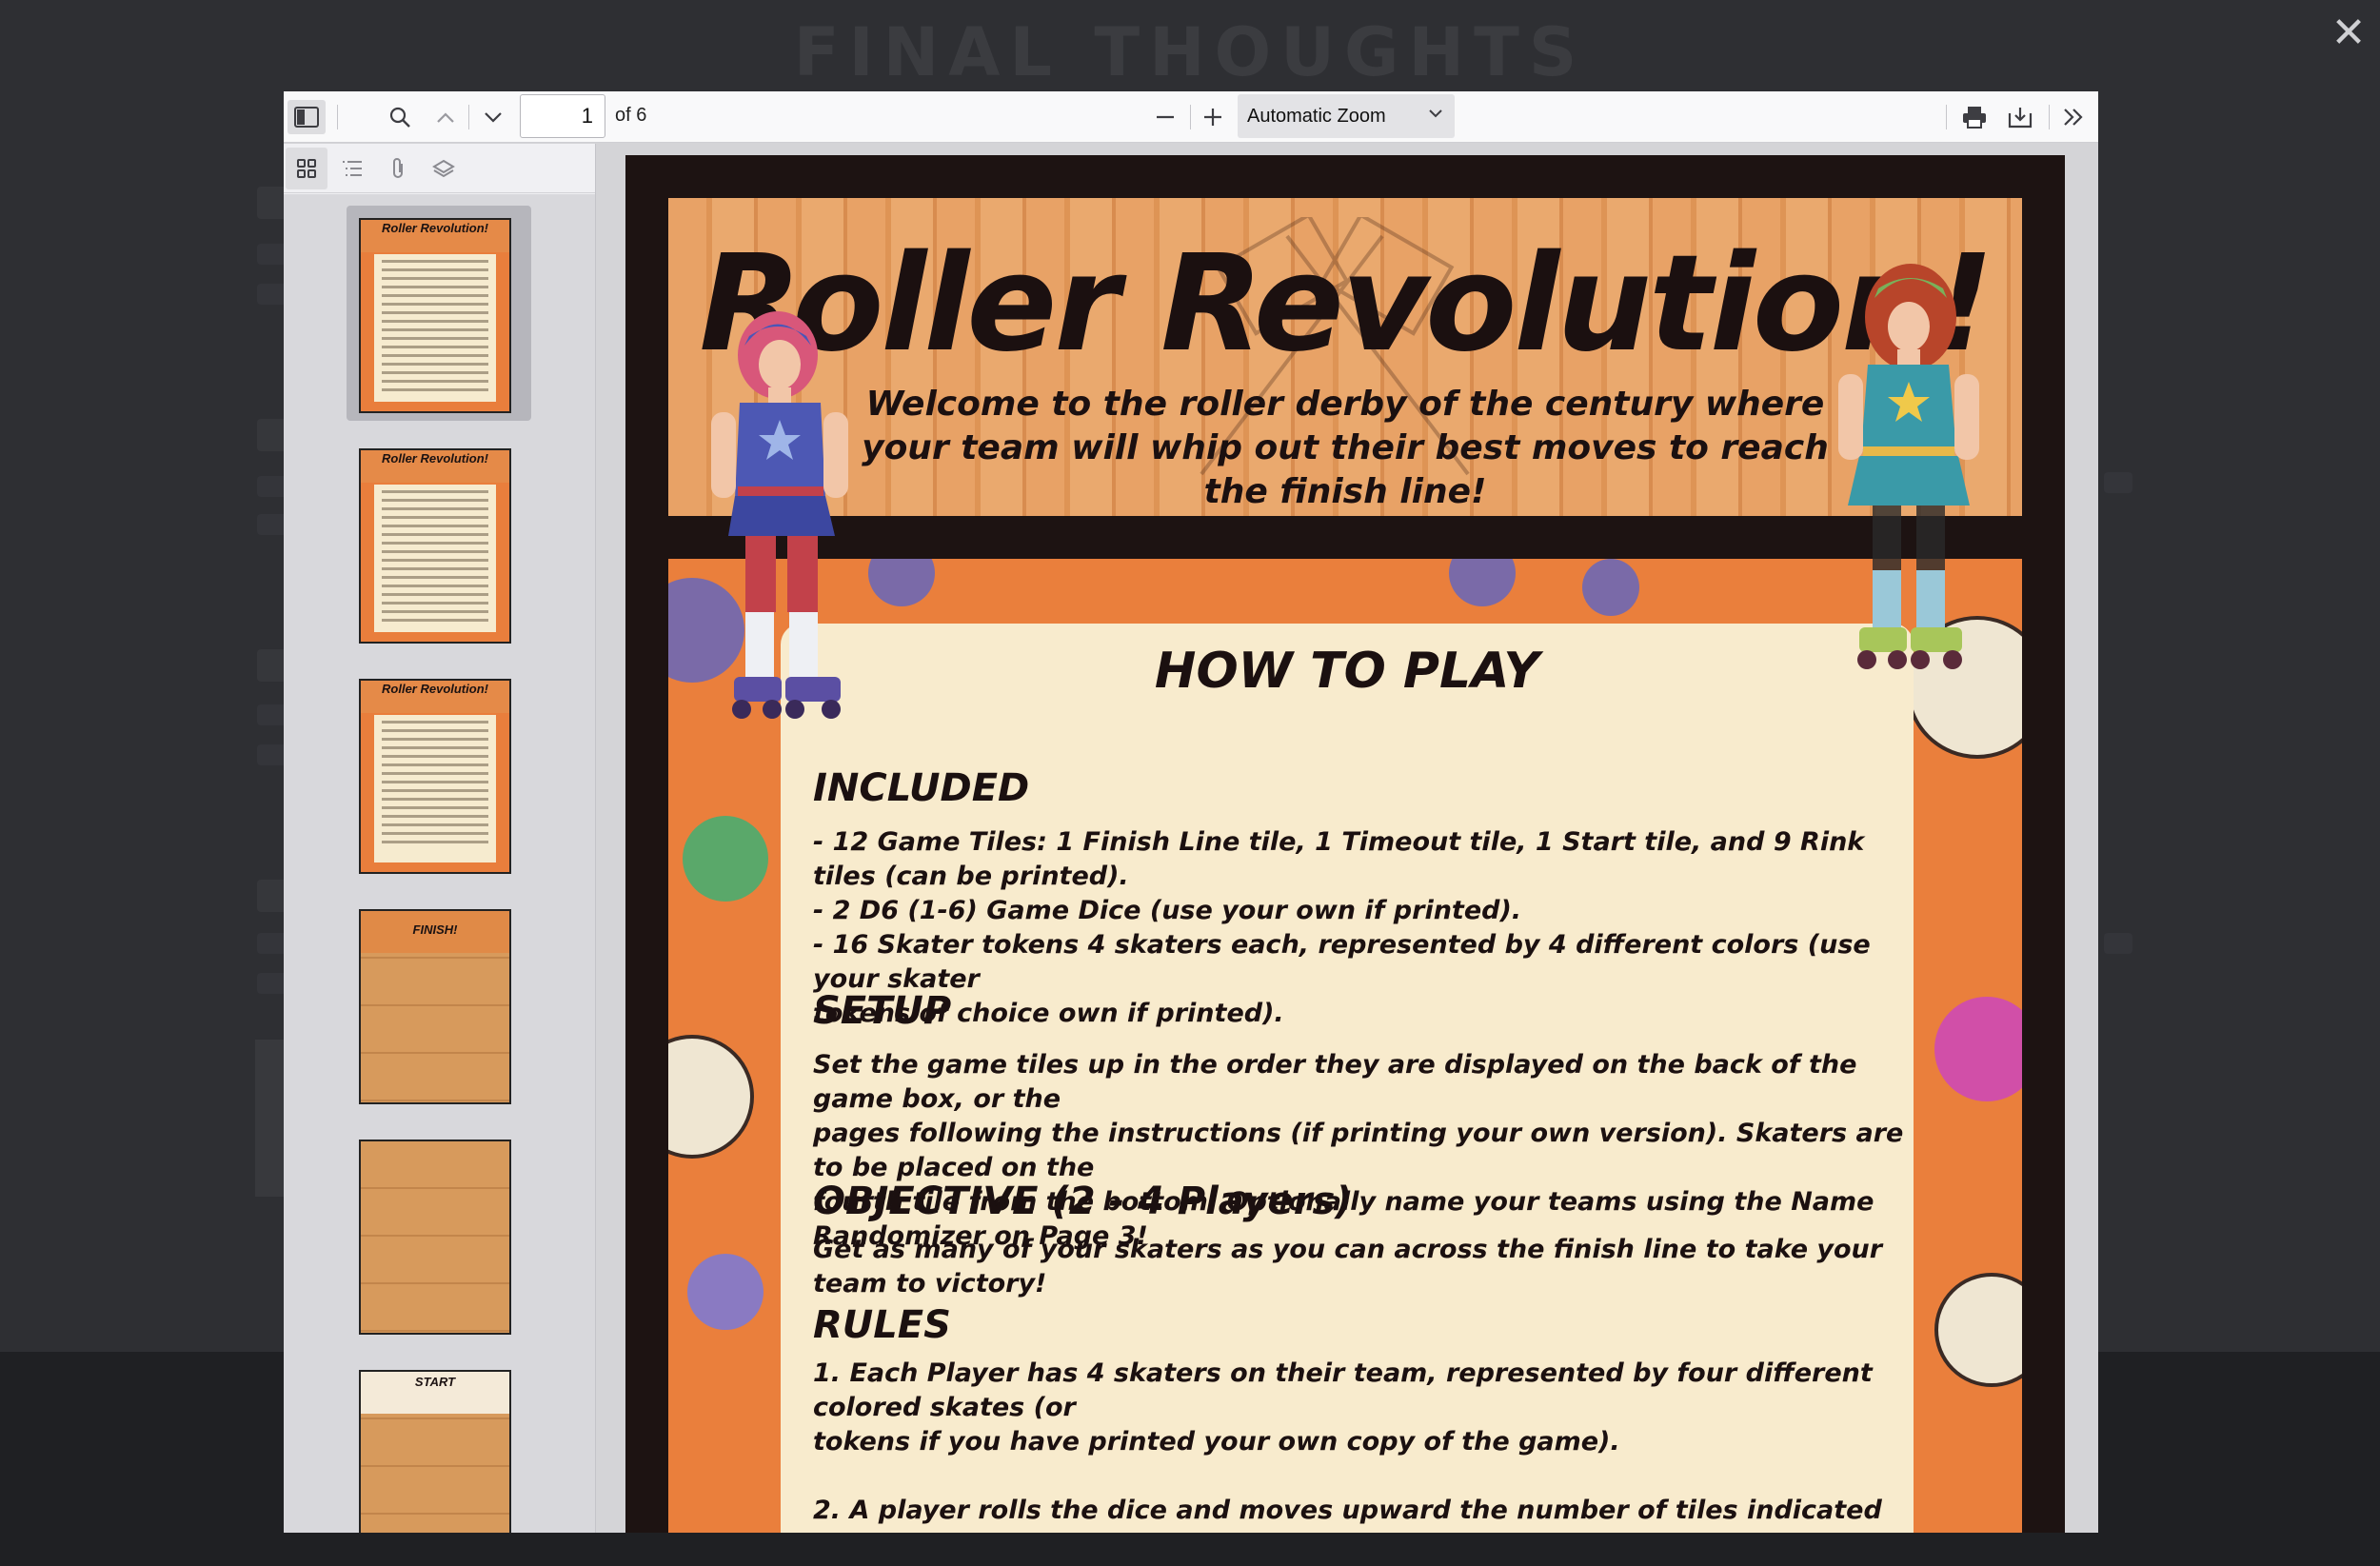 The height and width of the screenshot is (1566, 2380). Describe the element at coordinates (435, 1393) in the screenshot. I see `thumbnail-title: START` at that location.